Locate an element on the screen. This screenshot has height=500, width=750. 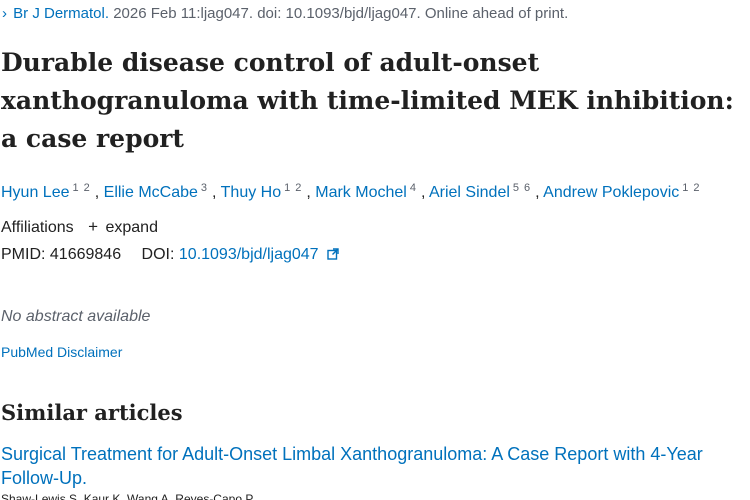
doi-label: DOI: is located at coordinates (158, 254).